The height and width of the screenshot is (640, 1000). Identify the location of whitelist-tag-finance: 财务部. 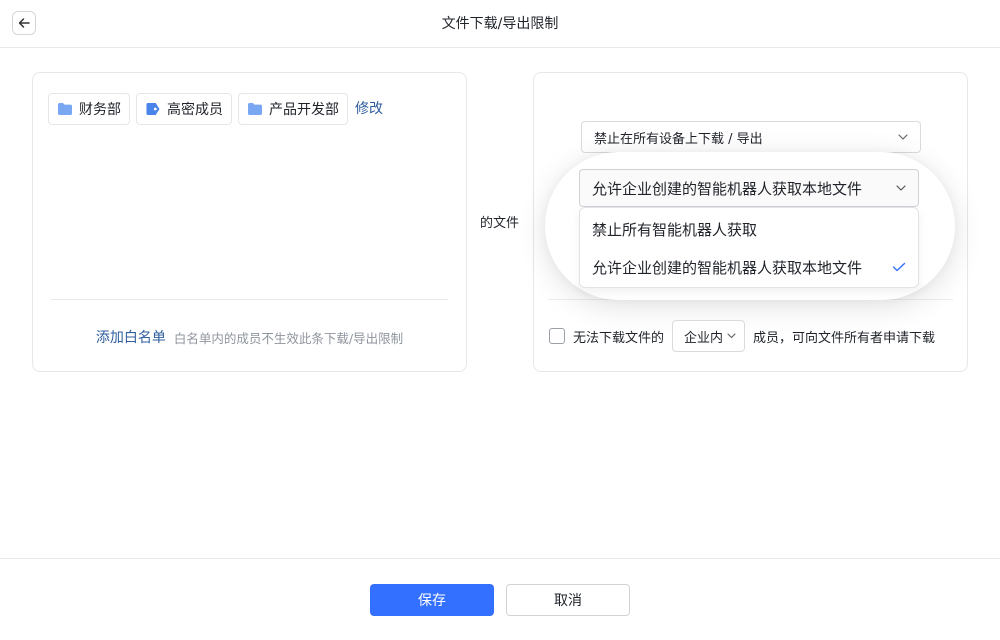
(89, 109).